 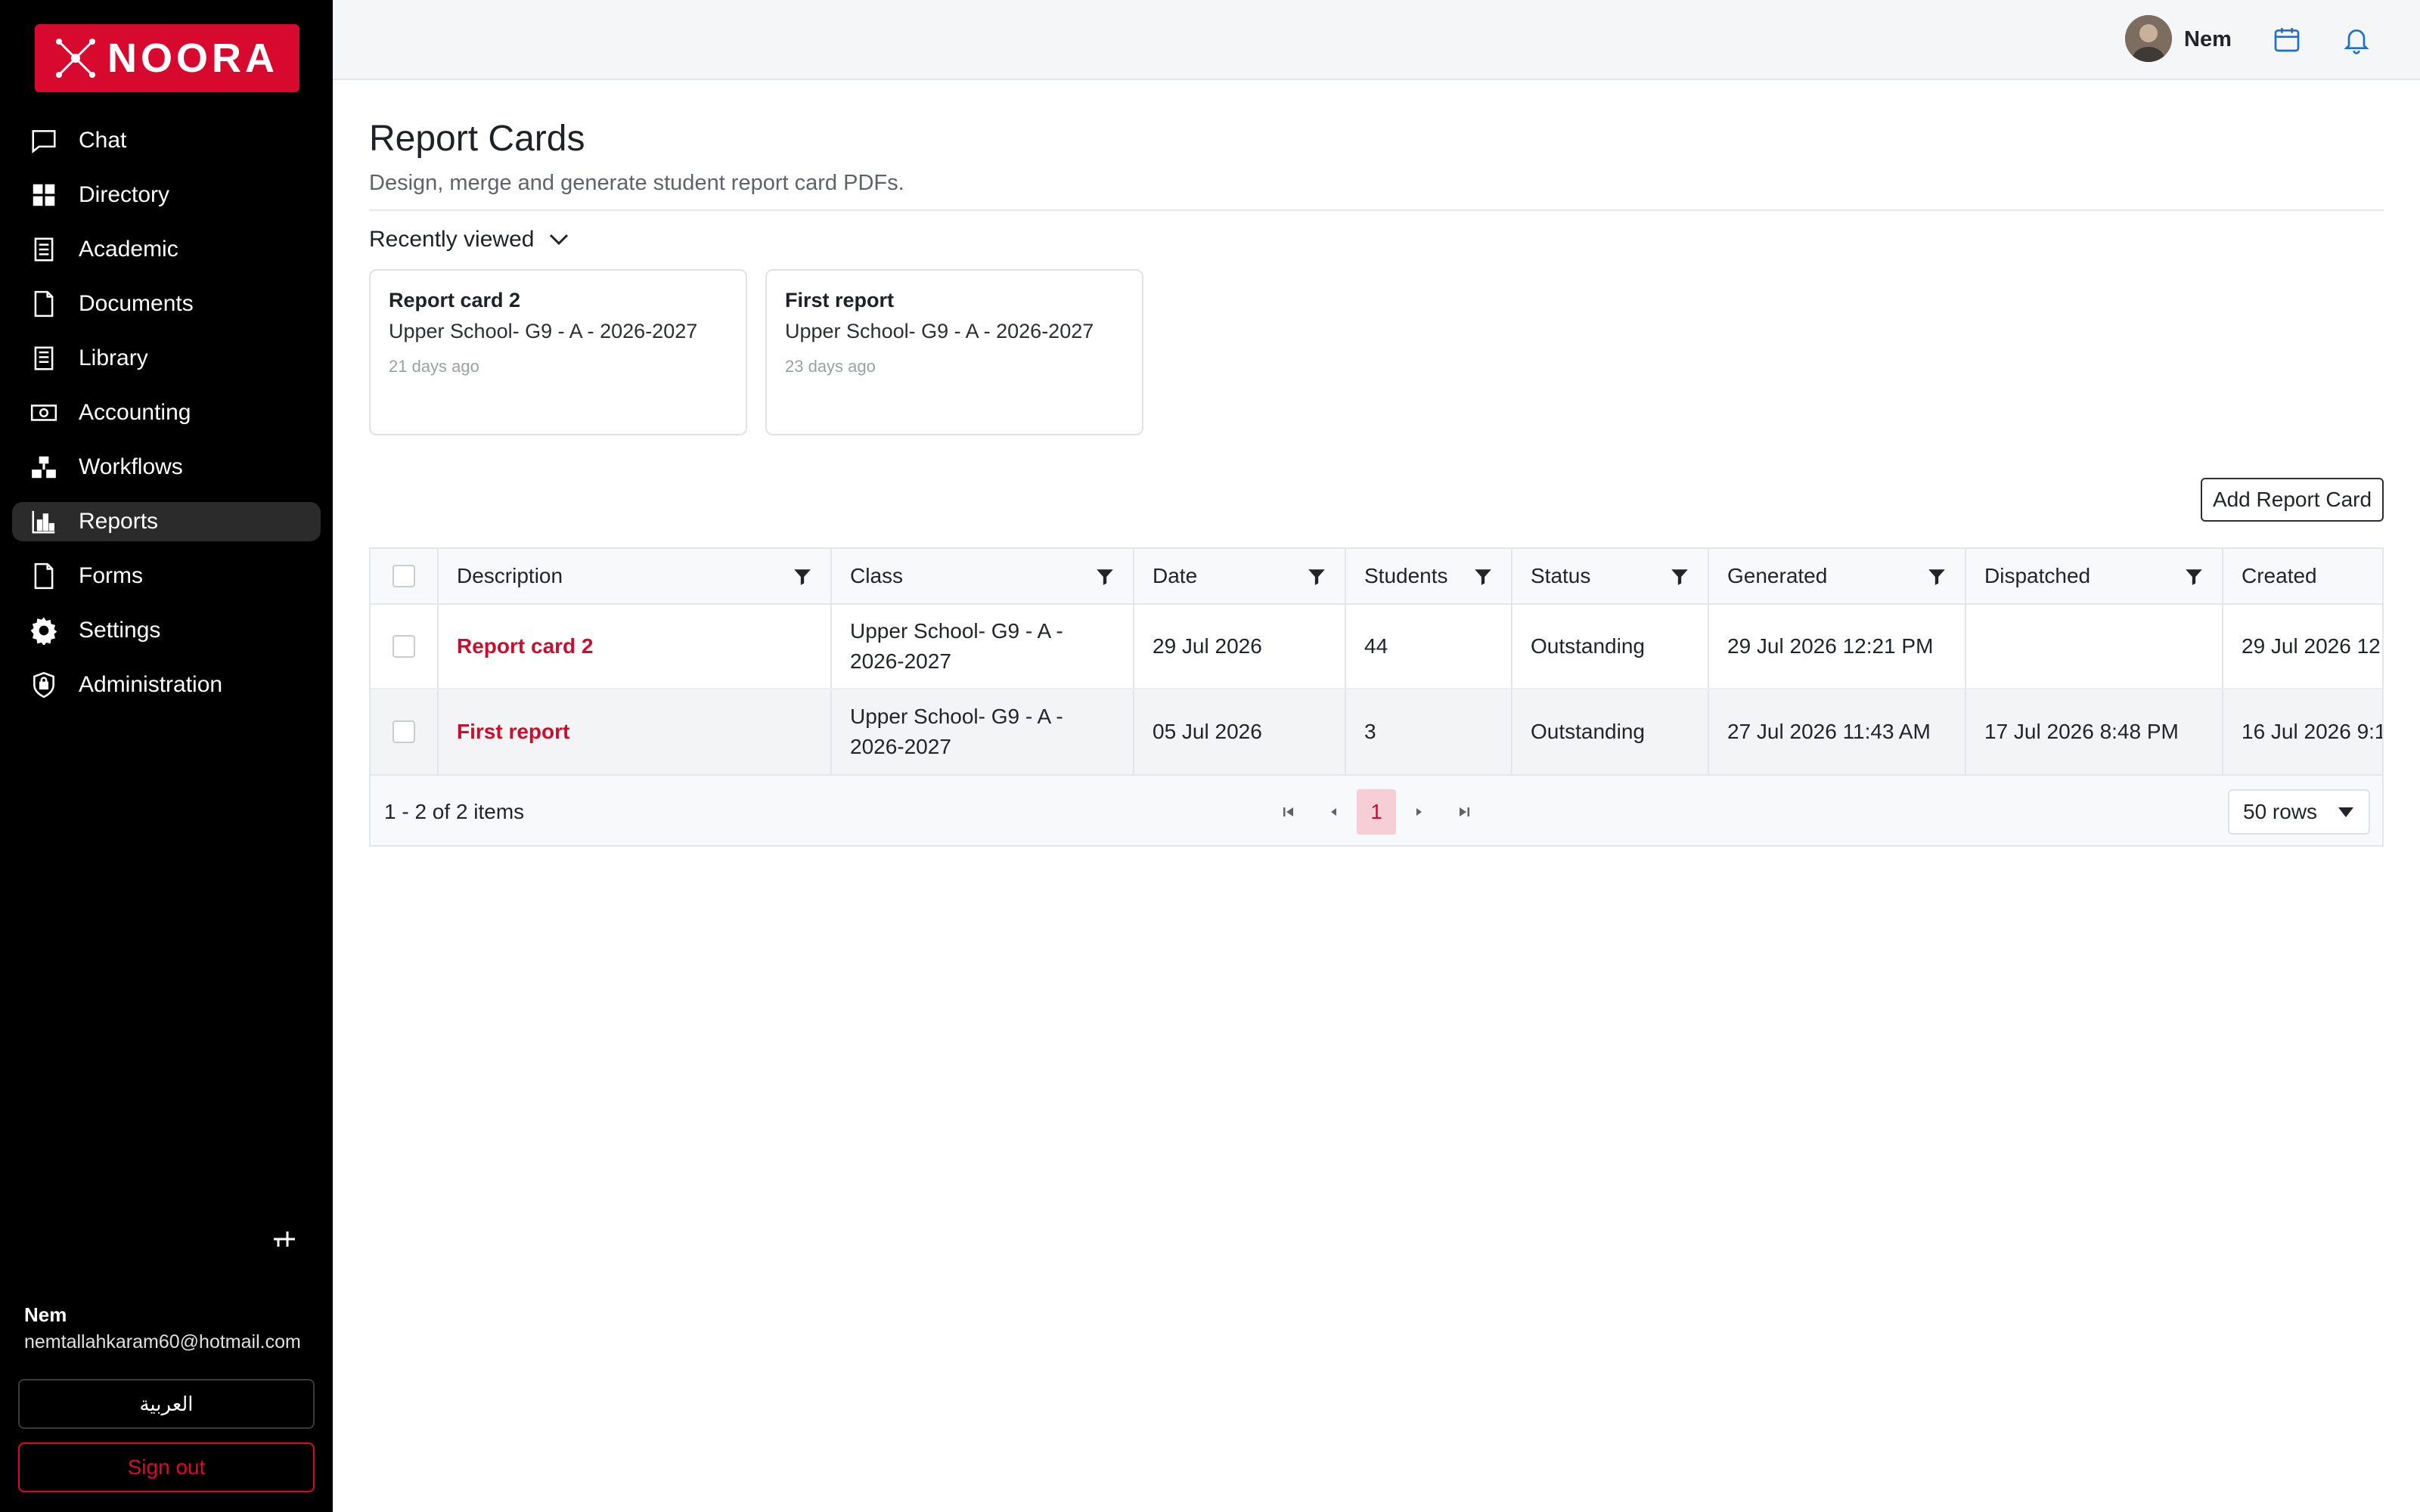 I want to click on language-switch-button: العربية, so click(x=166, y=1404).